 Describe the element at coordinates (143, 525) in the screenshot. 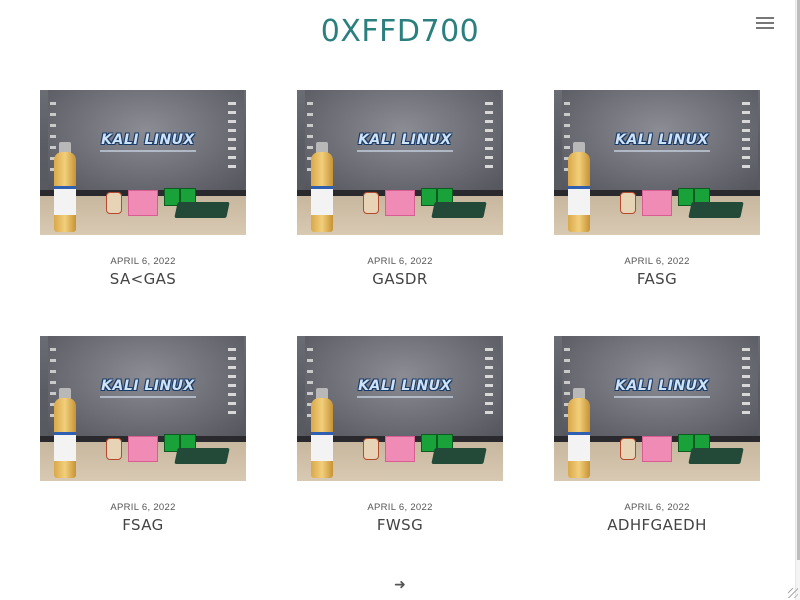

I see `post-title-link: FSAG` at that location.